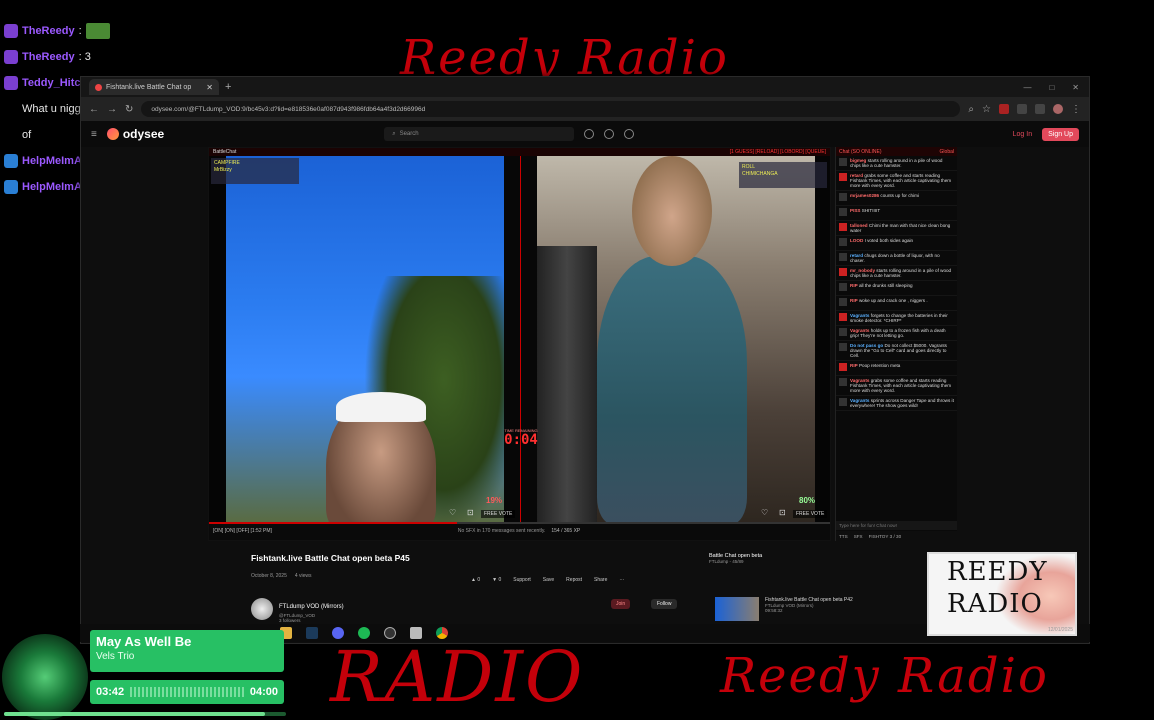 Image resolution: width=1154 pixels, height=720 pixels. Describe the element at coordinates (209, 87) in the screenshot. I see `close-icon: ✕` at that location.